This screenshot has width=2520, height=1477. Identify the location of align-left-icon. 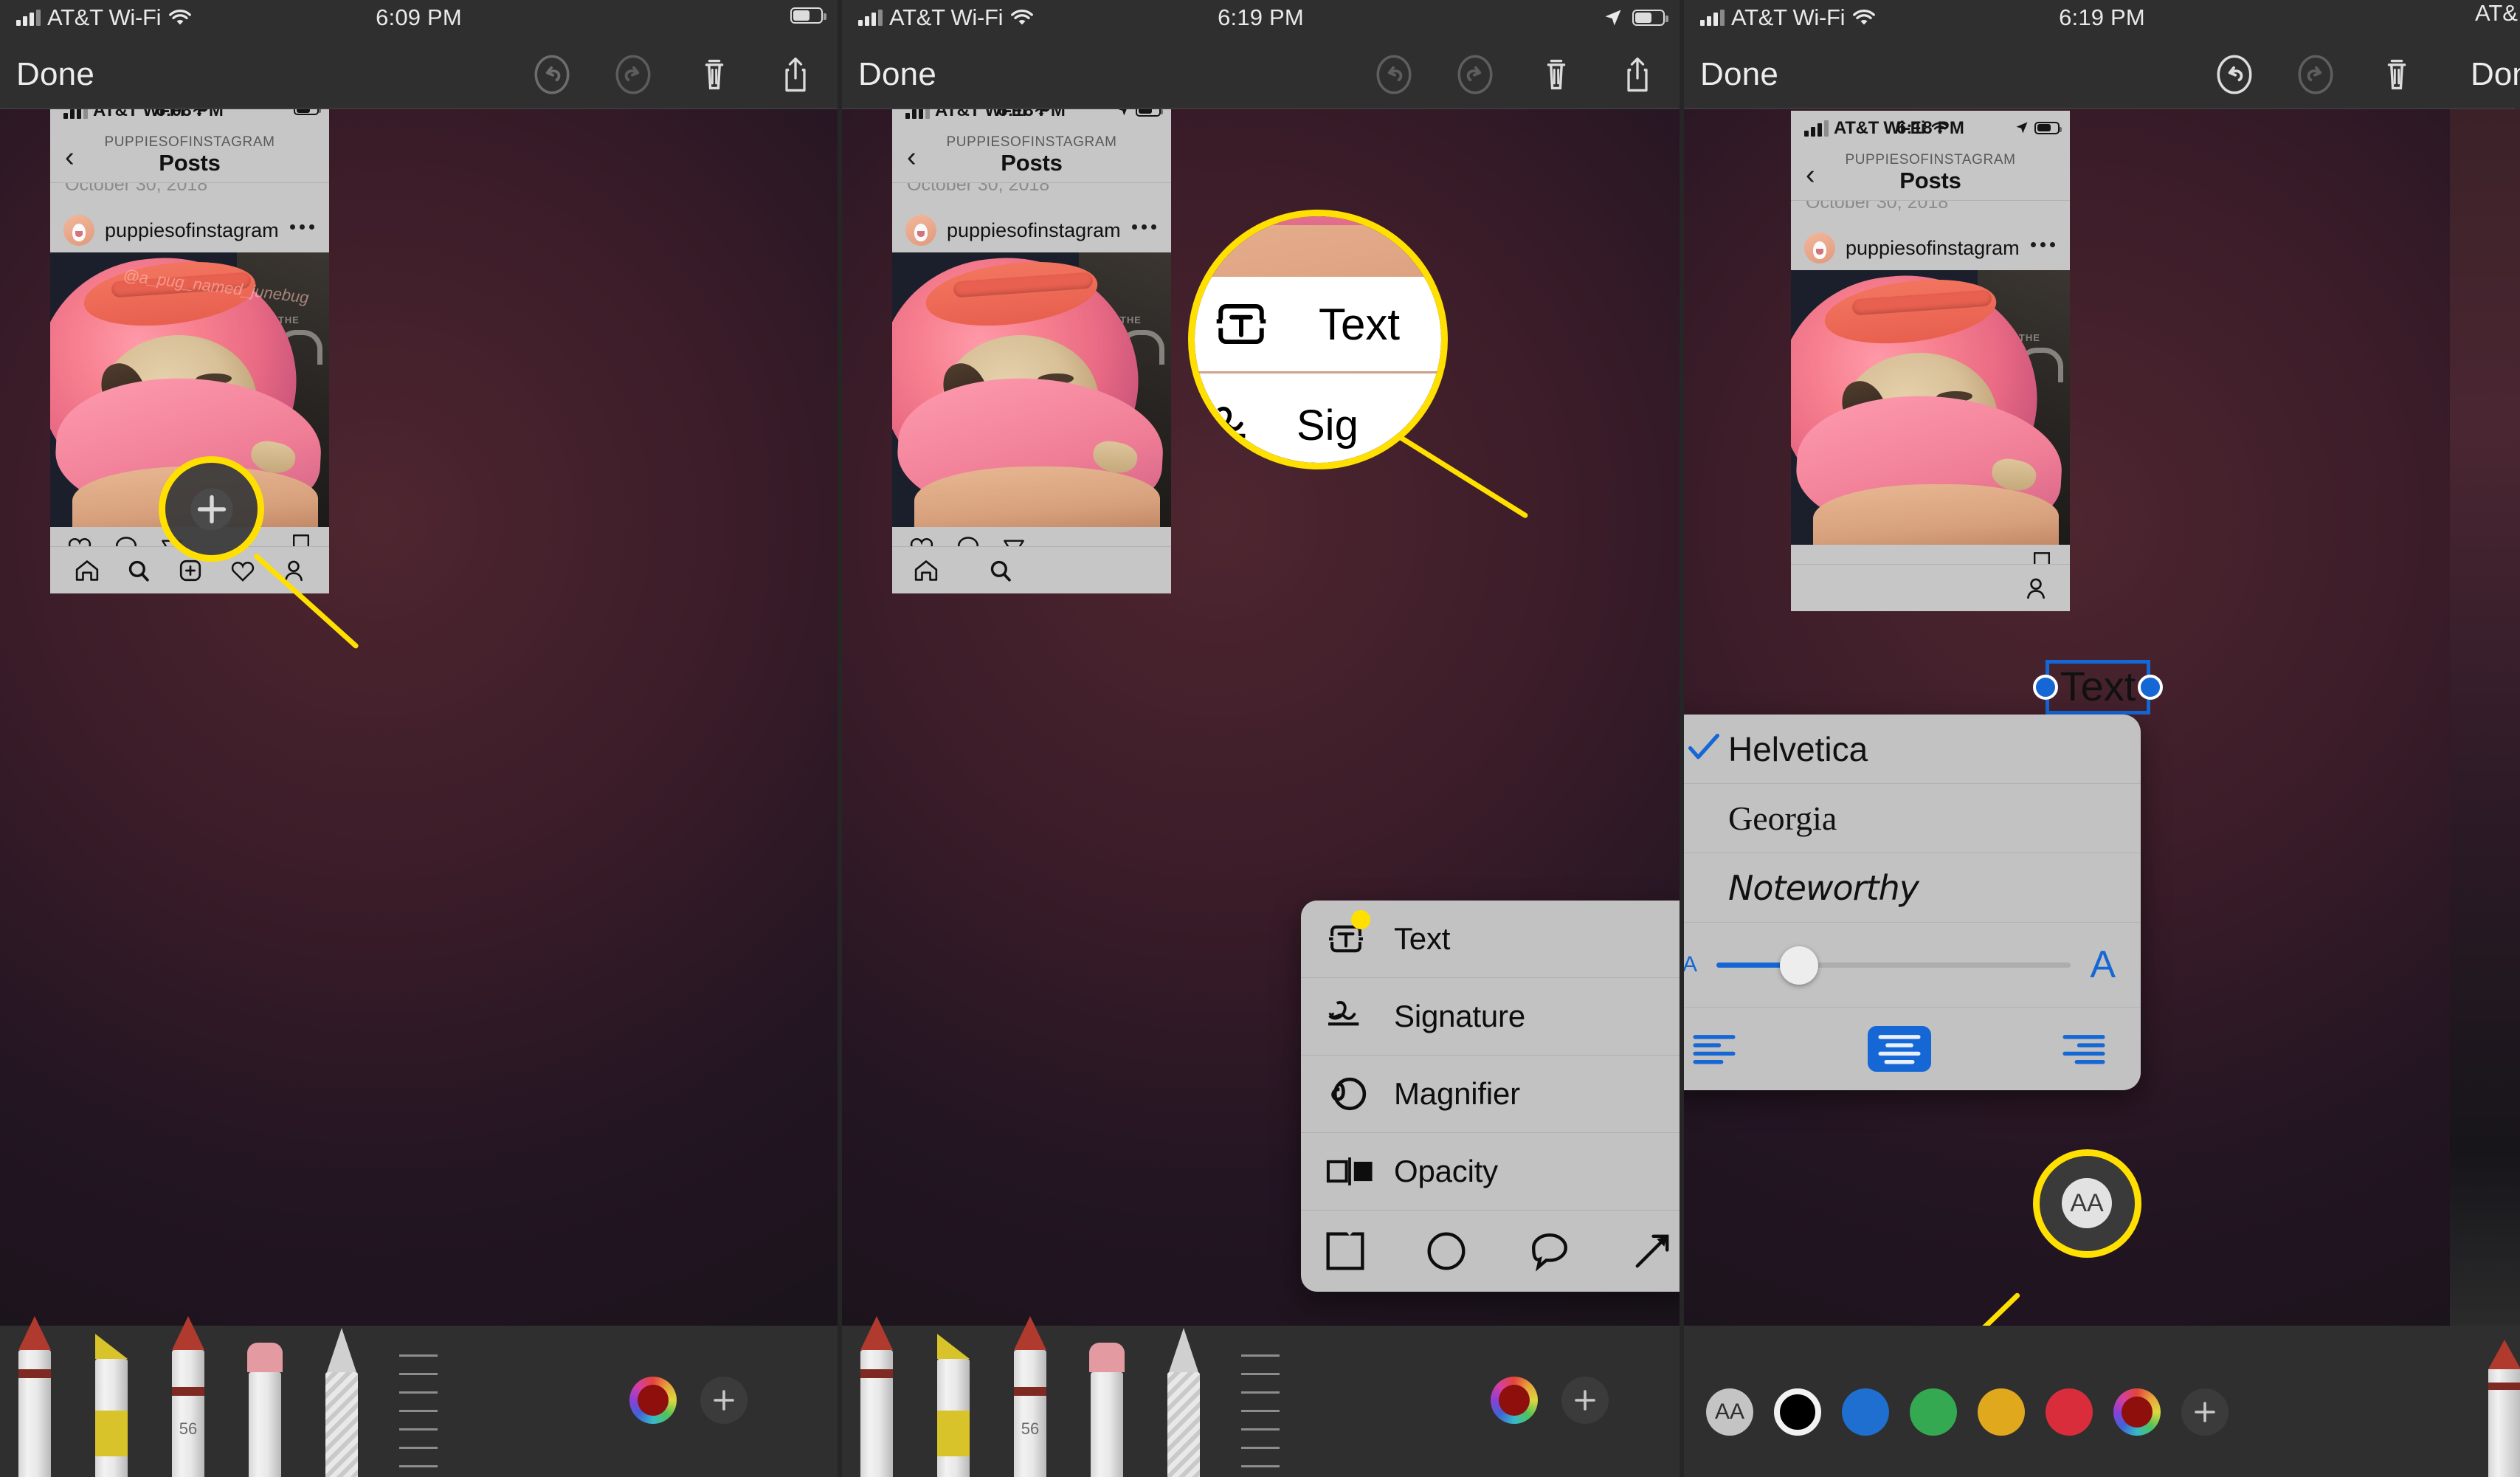
(1715, 1049).